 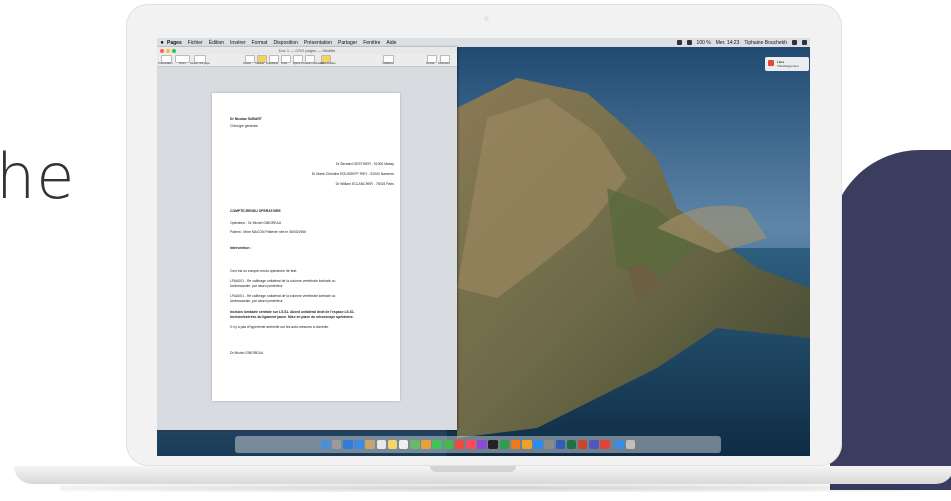 What do you see at coordinates (619, 444) in the screenshot?
I see `folder-icon` at bounding box center [619, 444].